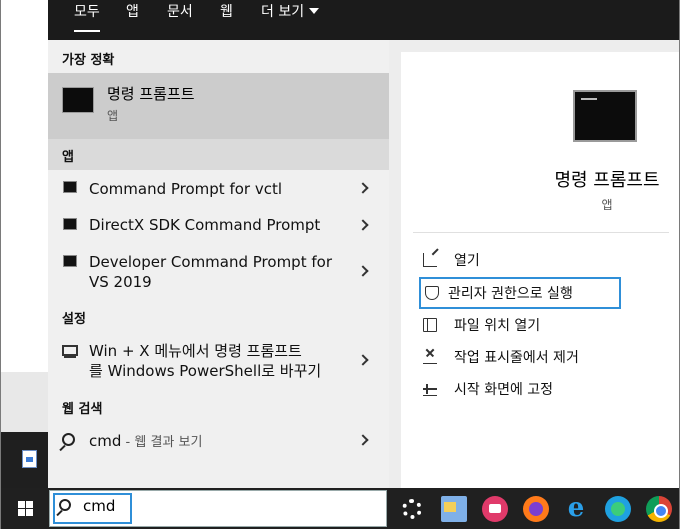 This screenshot has height=529, width=680. Describe the element at coordinates (659, 509) in the screenshot. I see `chrome-icon` at that location.